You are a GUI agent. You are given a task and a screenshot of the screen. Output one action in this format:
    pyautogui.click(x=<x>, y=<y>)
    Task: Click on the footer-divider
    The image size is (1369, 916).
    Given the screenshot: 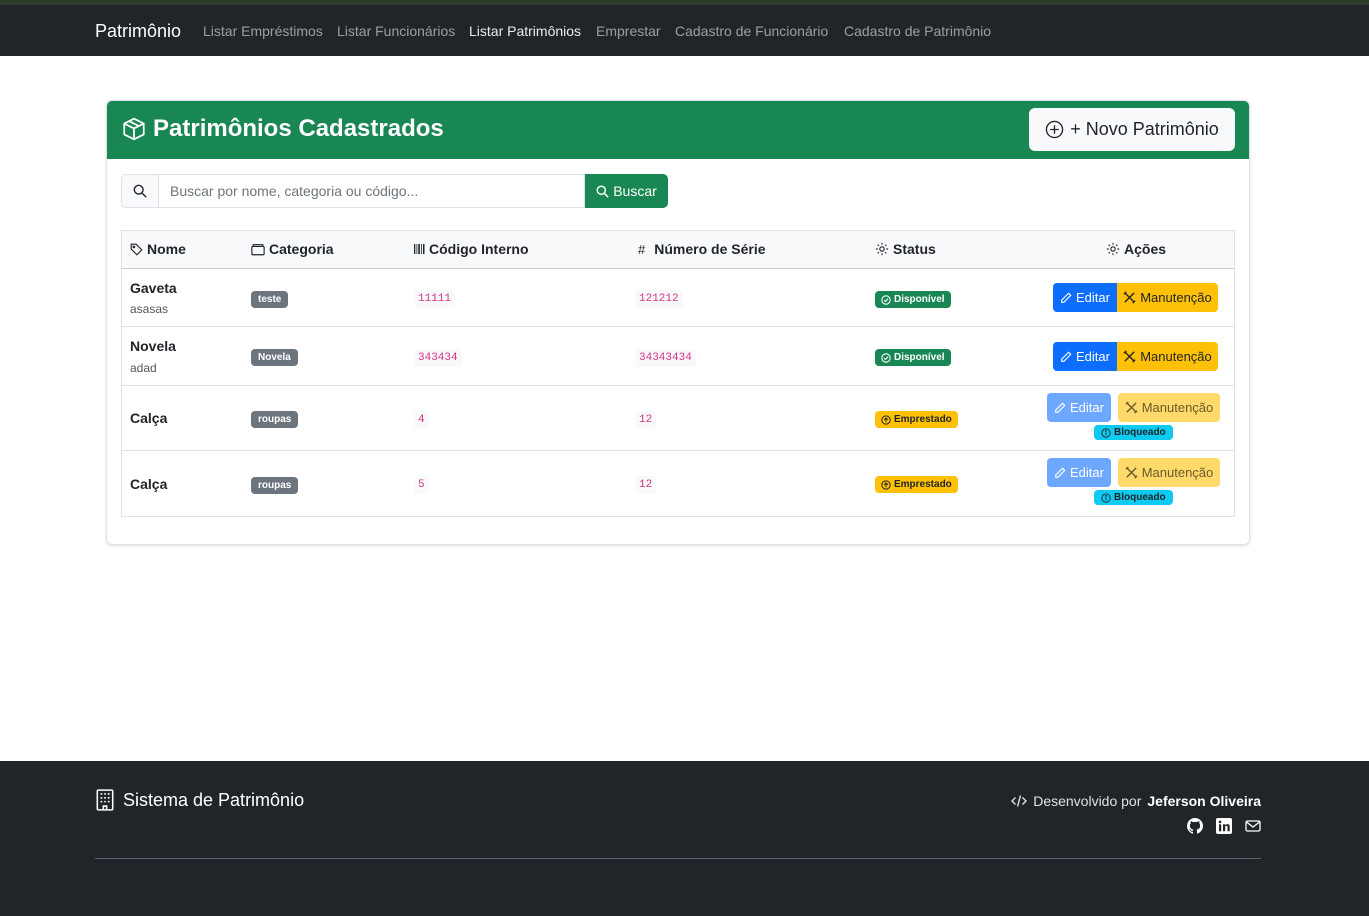 What is the action you would take?
    pyautogui.click(x=678, y=858)
    